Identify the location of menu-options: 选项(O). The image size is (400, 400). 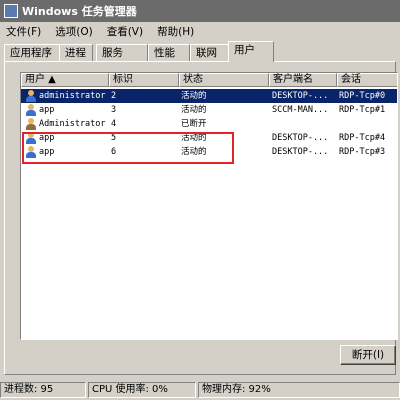
(73, 31).